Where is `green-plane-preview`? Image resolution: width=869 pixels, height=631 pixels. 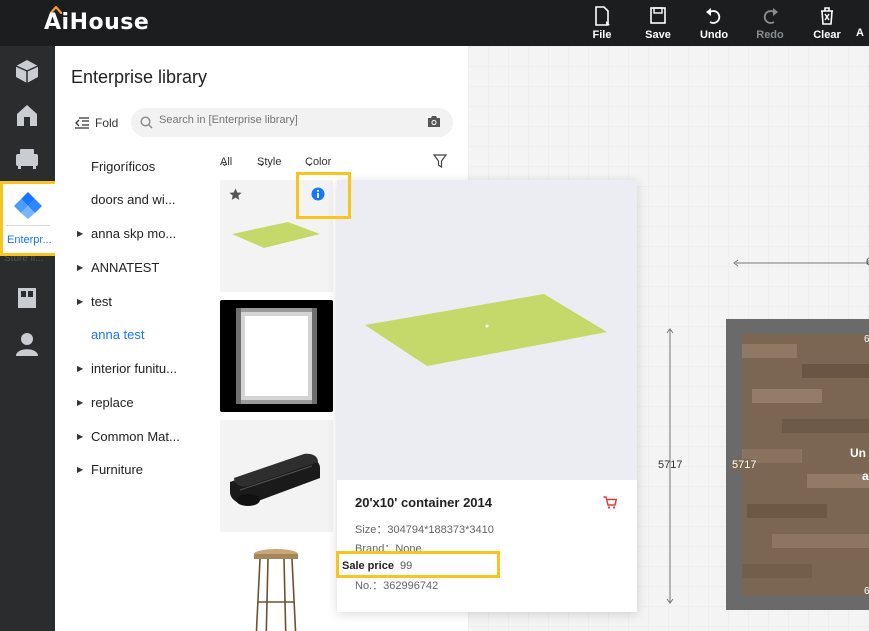
green-plane-preview is located at coordinates (486, 330).